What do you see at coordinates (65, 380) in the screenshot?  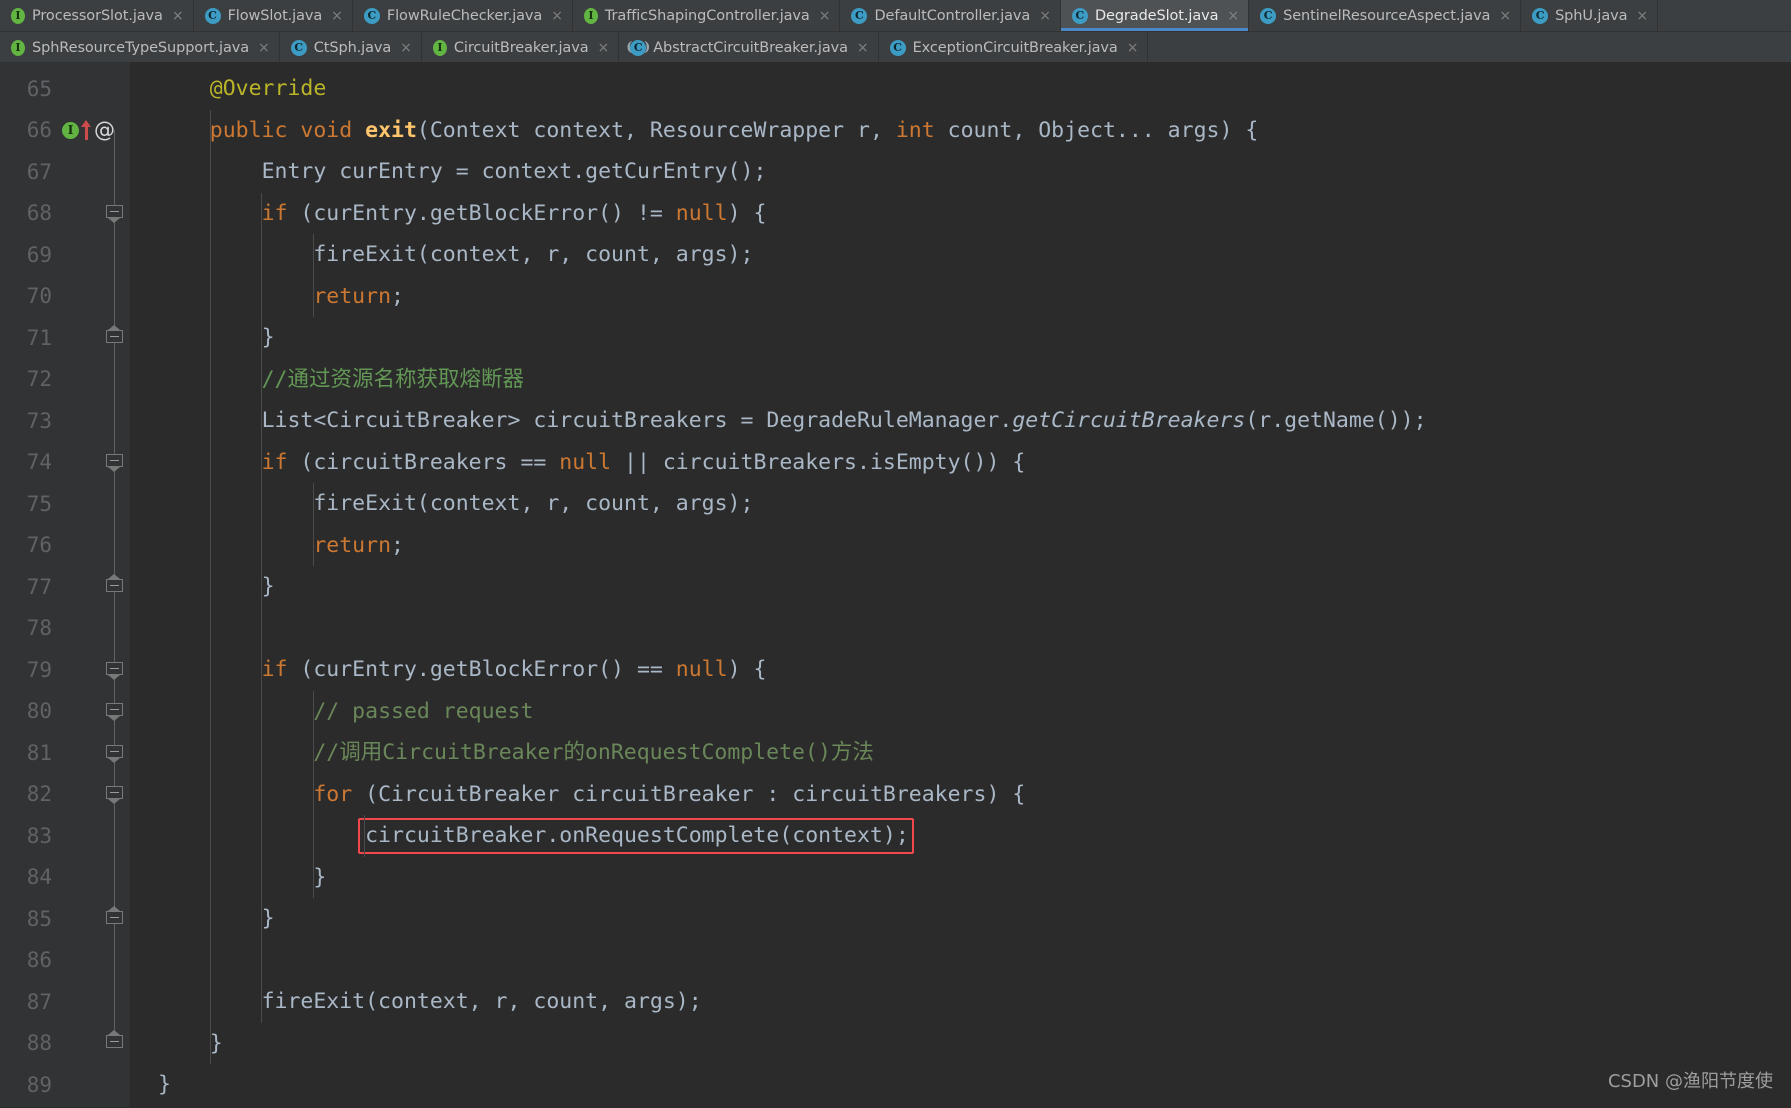 I see `gutter-line: 72` at bounding box center [65, 380].